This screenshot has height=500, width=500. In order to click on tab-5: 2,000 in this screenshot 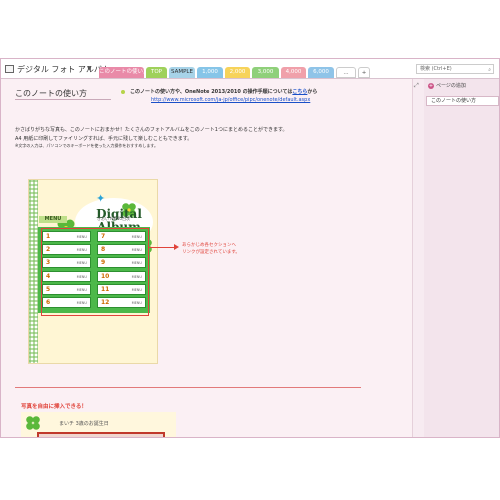, I will do `click(237, 72)`.